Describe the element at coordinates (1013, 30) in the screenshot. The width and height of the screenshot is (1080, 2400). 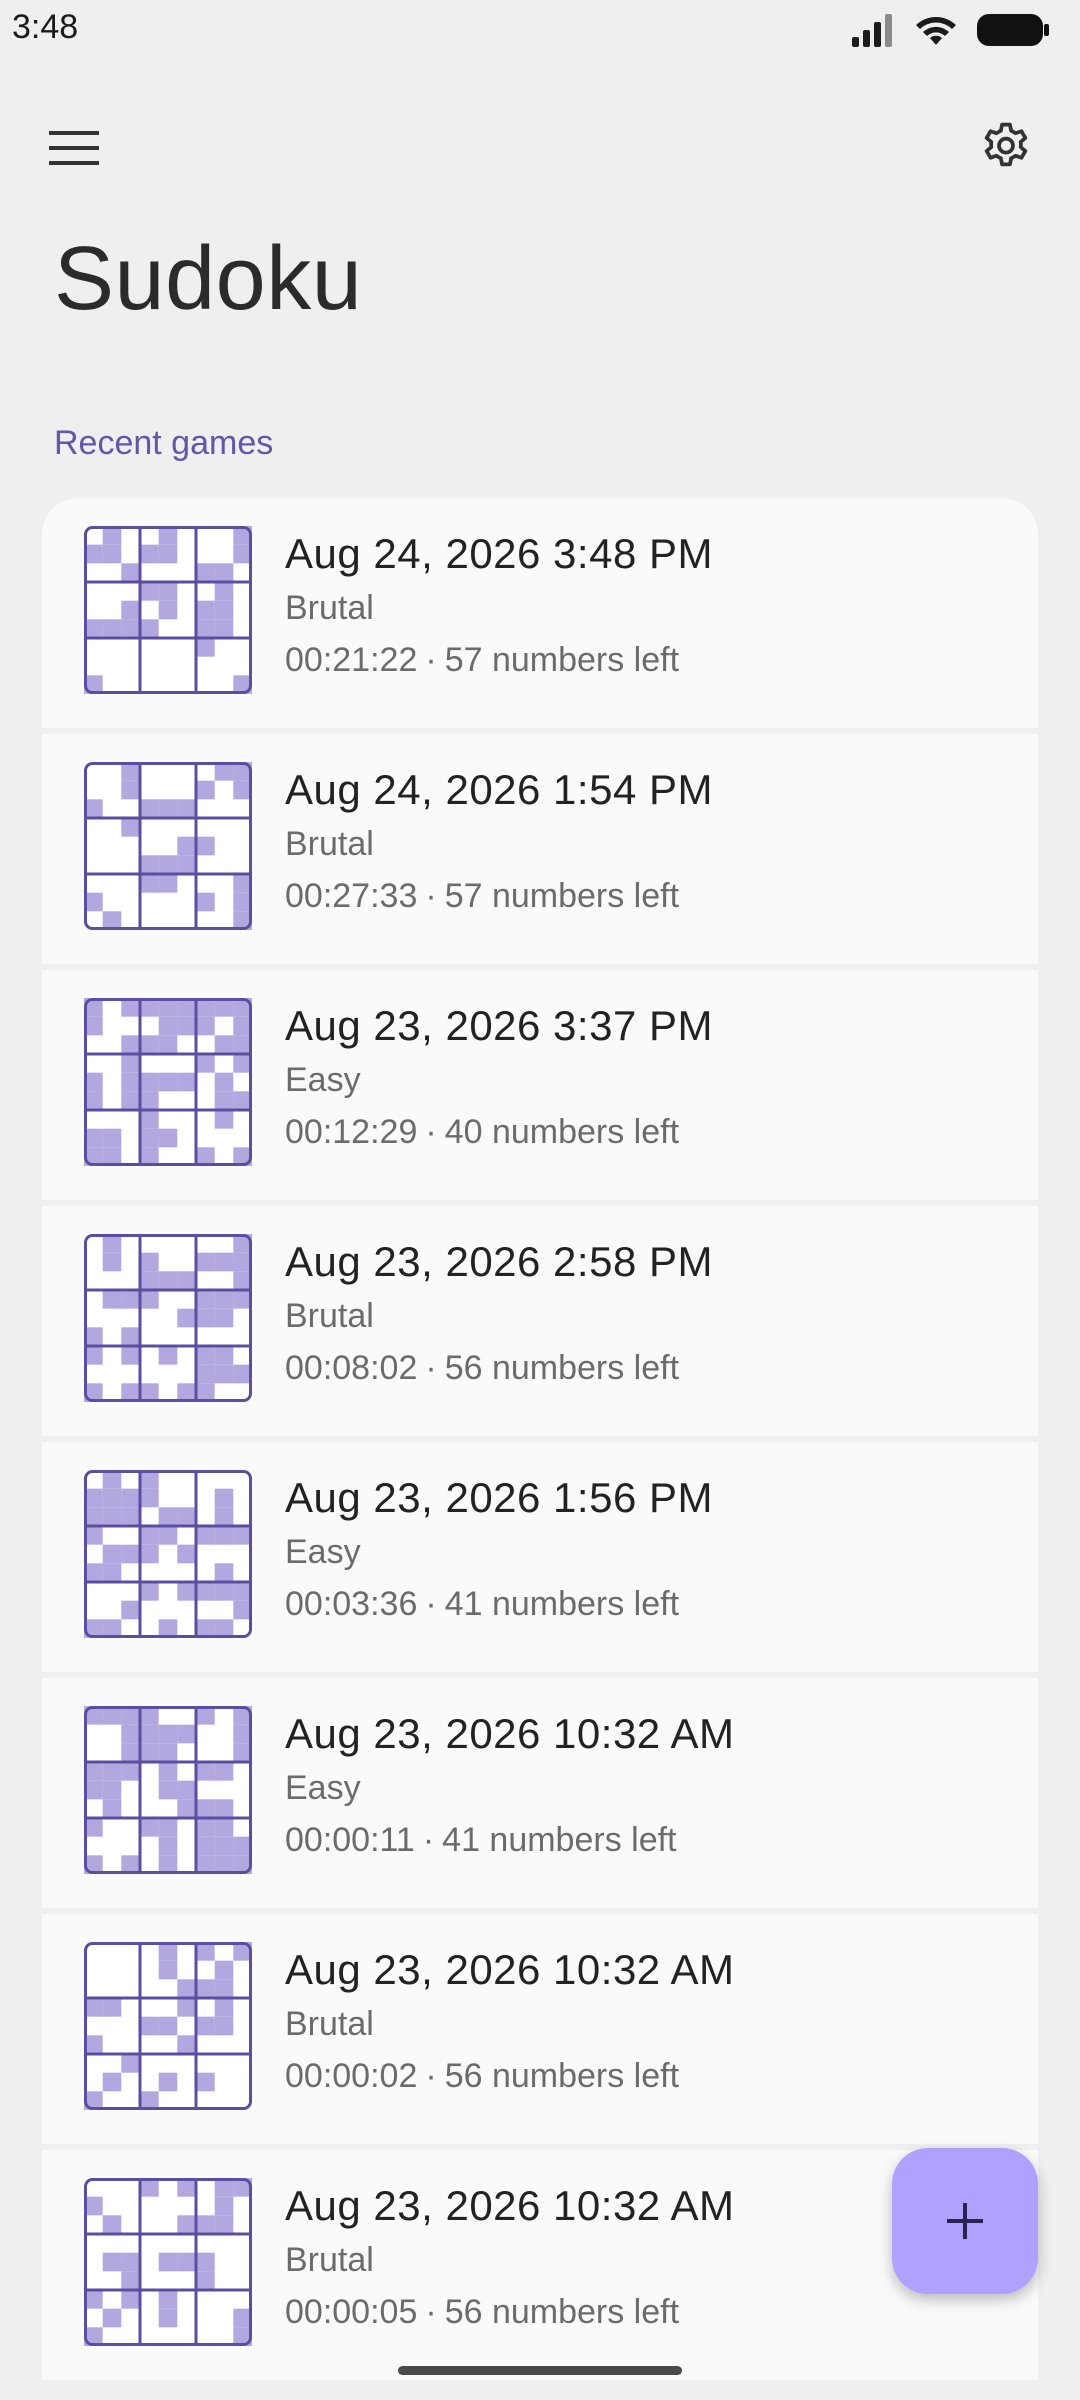
I see `battery-icon` at that location.